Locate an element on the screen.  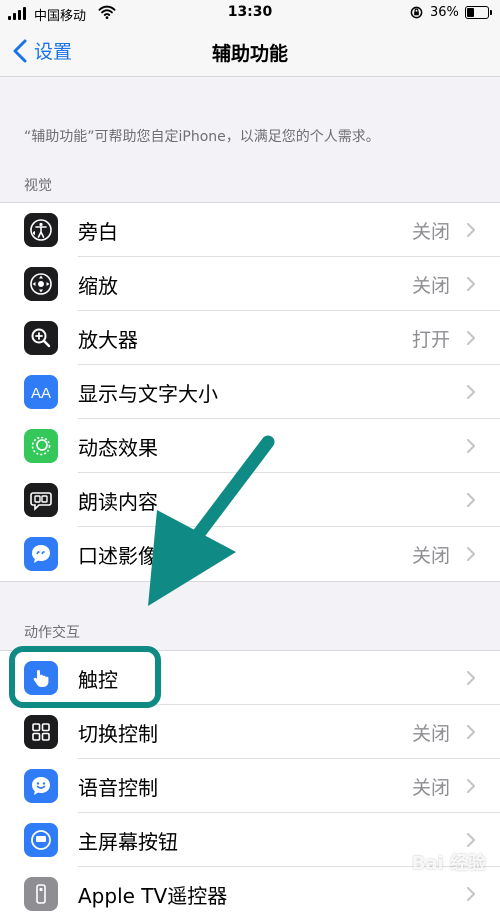
page-title: 辅助功能 is located at coordinates (249, 54).